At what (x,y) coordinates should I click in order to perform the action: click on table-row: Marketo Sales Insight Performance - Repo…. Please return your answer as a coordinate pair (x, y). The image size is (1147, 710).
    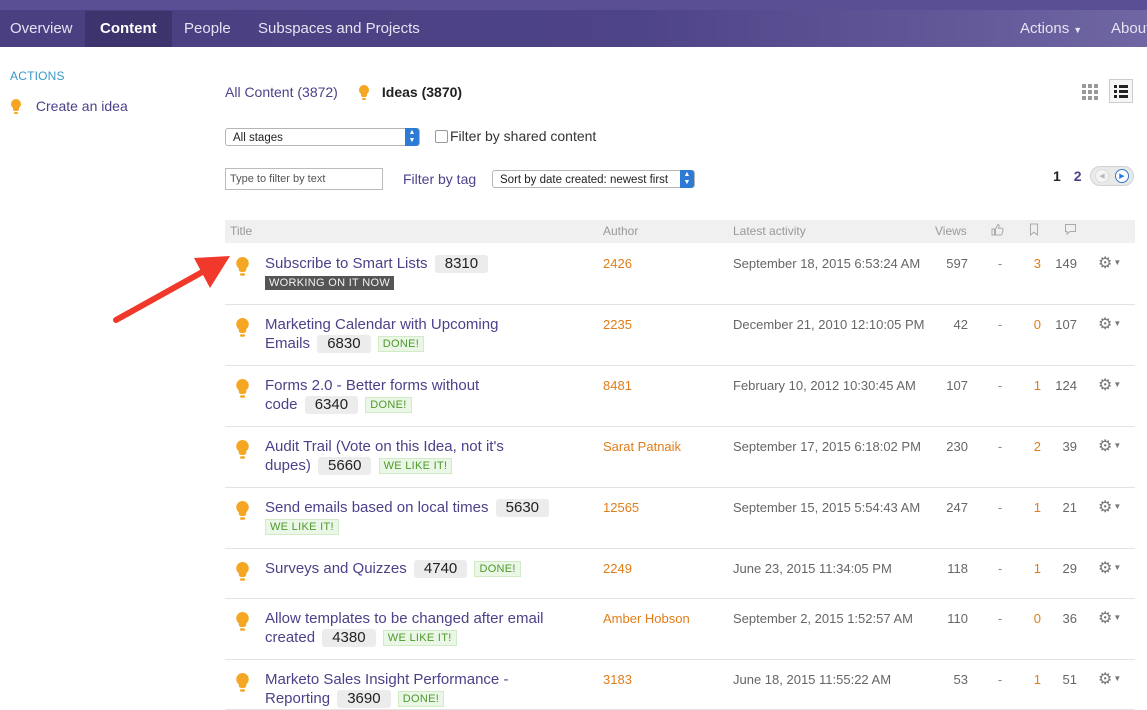
    Looking at the image, I should click on (680, 684).